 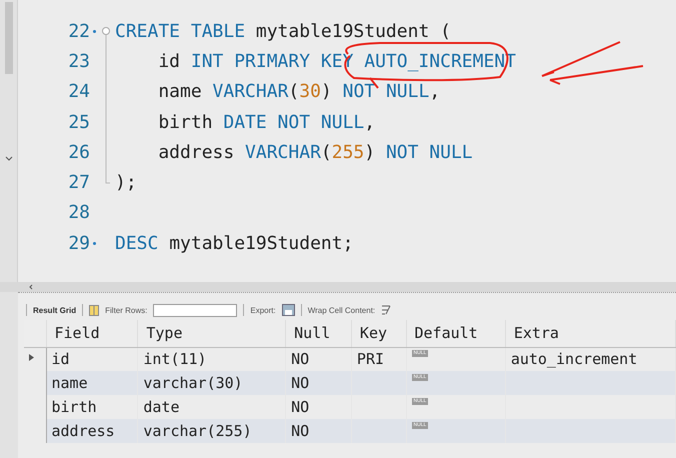 What do you see at coordinates (78, 183) in the screenshot?
I see `line-number: 27` at bounding box center [78, 183].